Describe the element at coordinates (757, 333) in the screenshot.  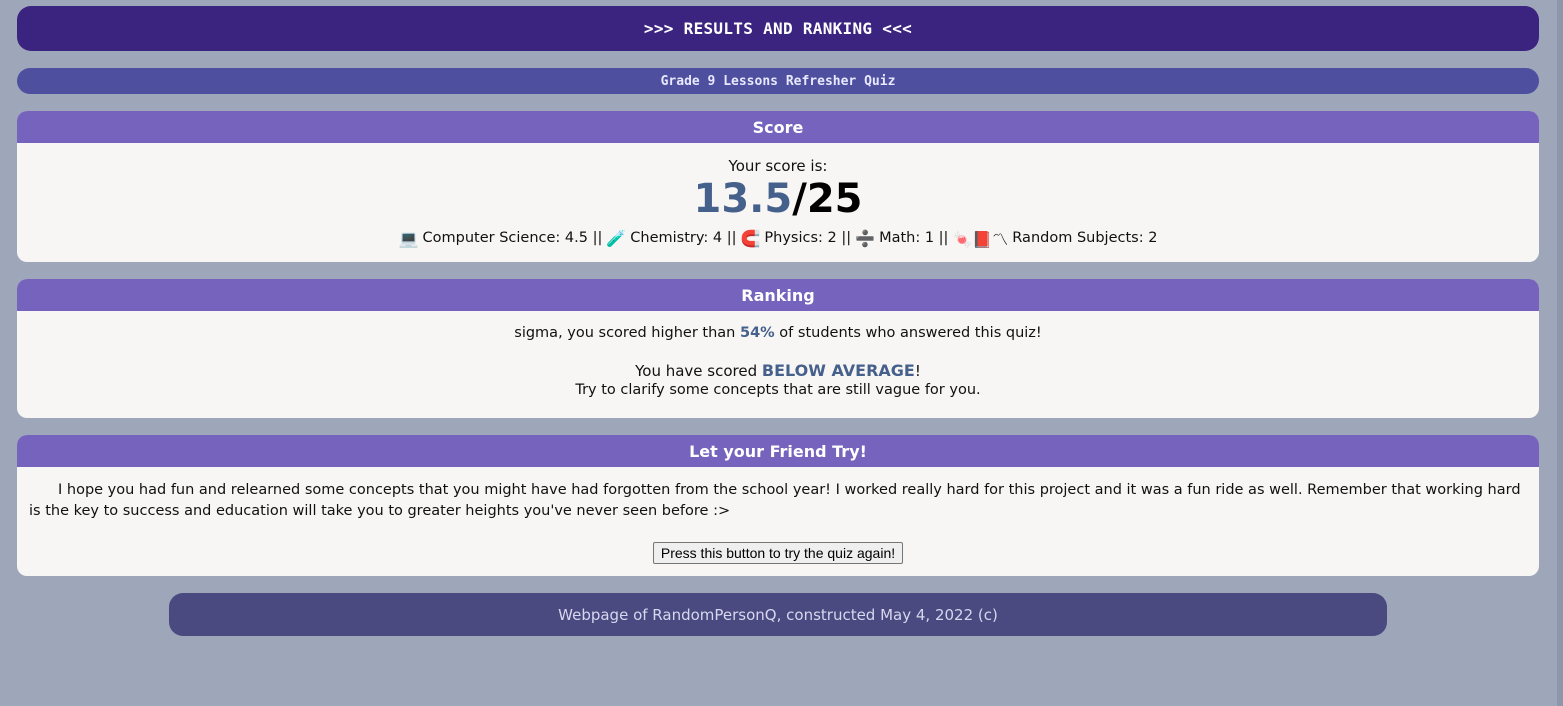
I see `percentile-value: 54%` at that location.